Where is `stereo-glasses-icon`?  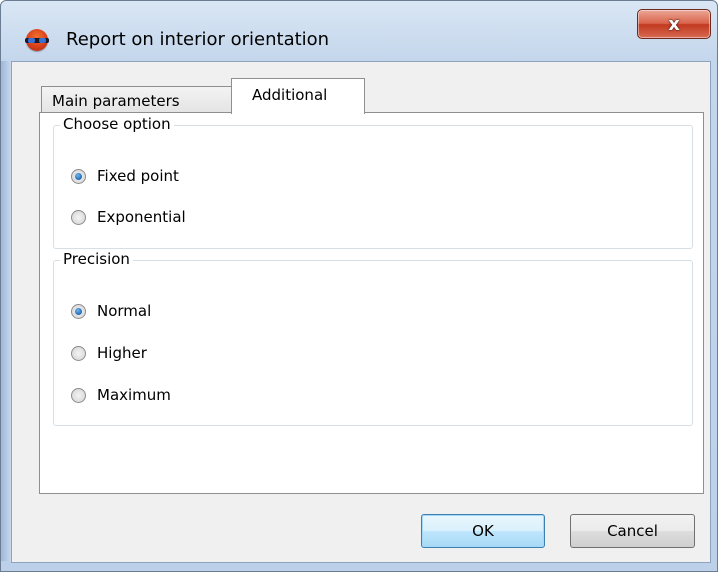 stereo-glasses-icon is located at coordinates (37, 40).